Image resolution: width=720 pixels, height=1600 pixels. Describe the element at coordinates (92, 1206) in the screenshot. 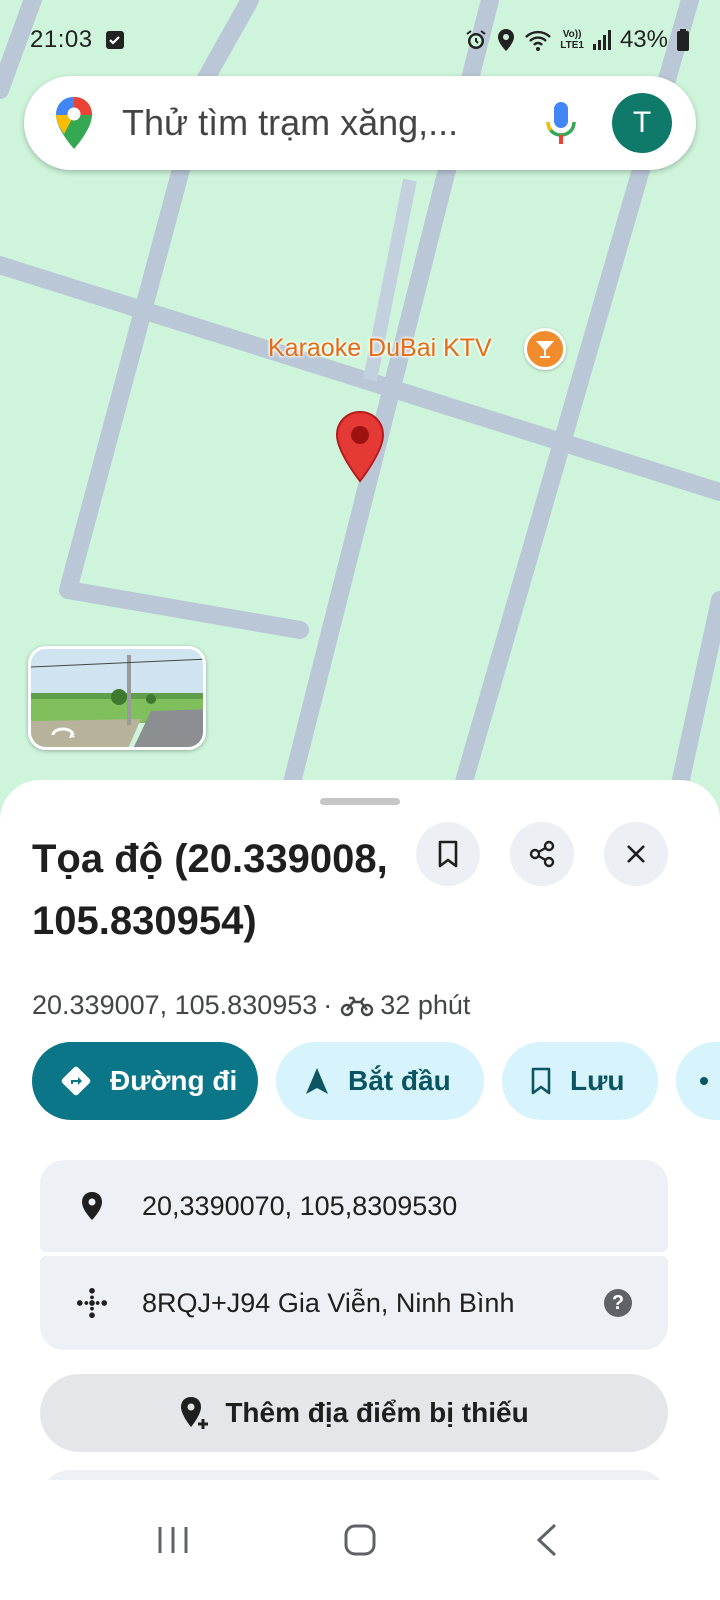

I see `location-pin-icon` at that location.